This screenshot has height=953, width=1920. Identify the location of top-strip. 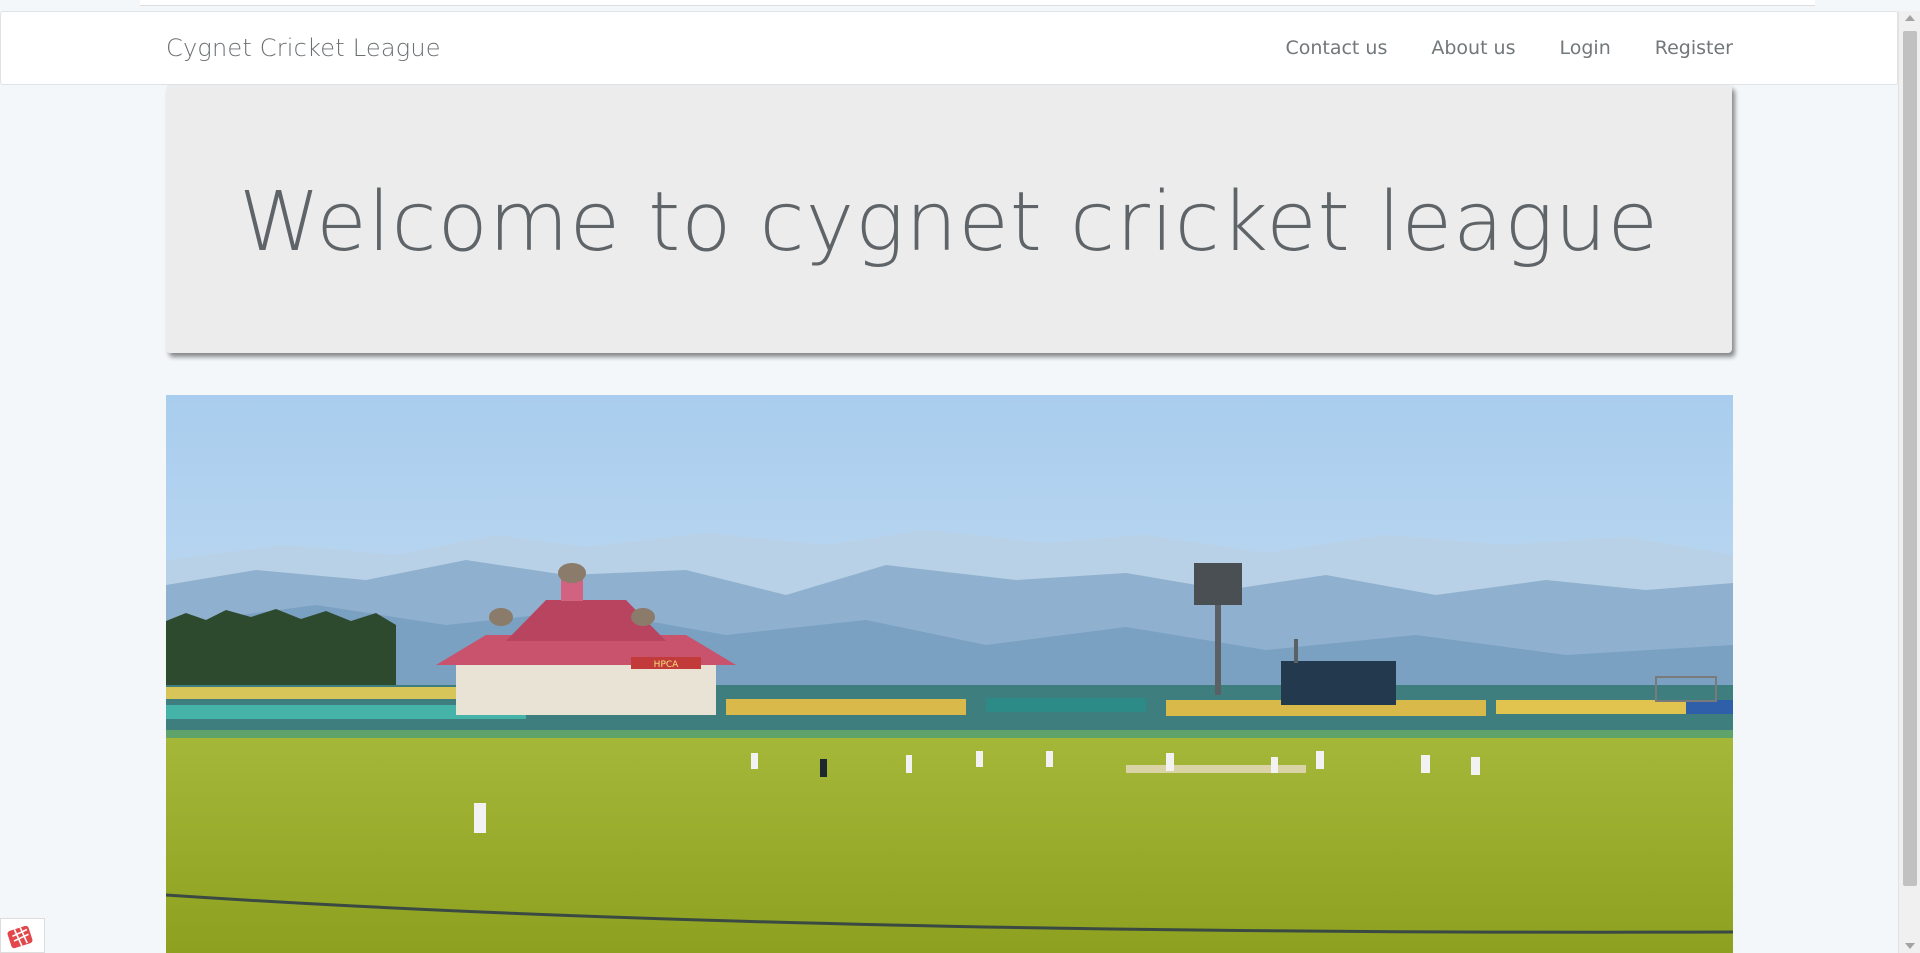
(977, 3).